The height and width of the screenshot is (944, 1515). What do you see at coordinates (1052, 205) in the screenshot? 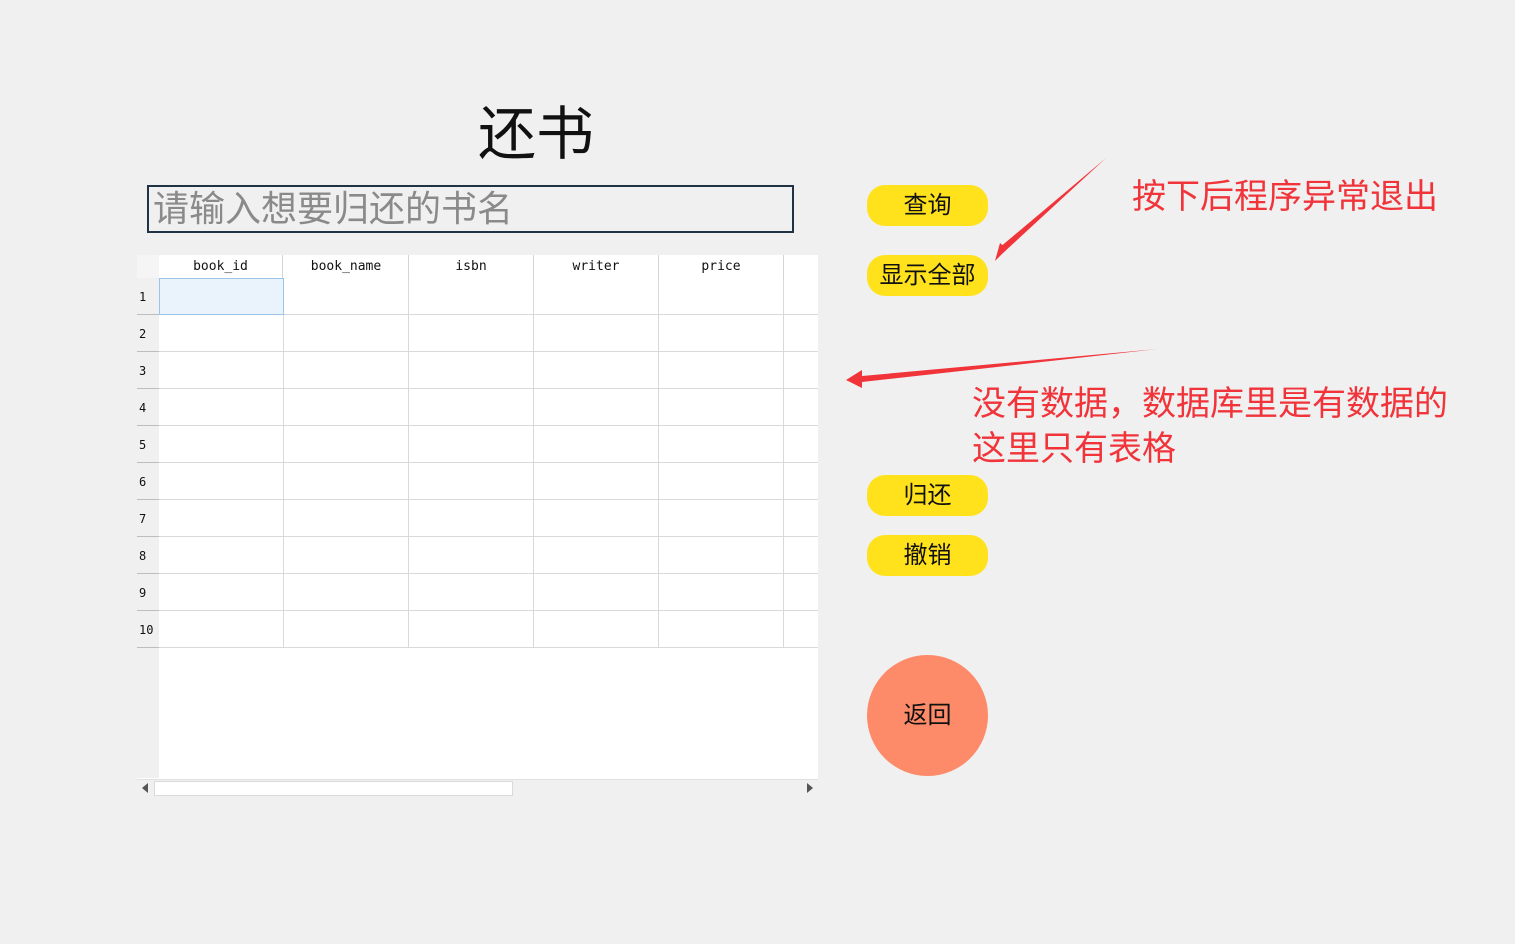
I see `arrow-to-show-all-icon` at bounding box center [1052, 205].